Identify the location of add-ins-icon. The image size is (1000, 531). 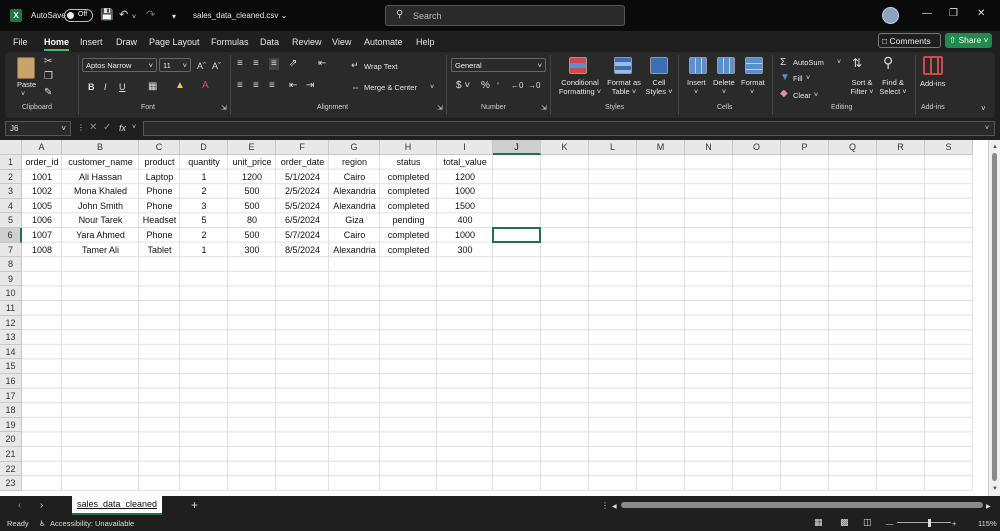
(933, 65).